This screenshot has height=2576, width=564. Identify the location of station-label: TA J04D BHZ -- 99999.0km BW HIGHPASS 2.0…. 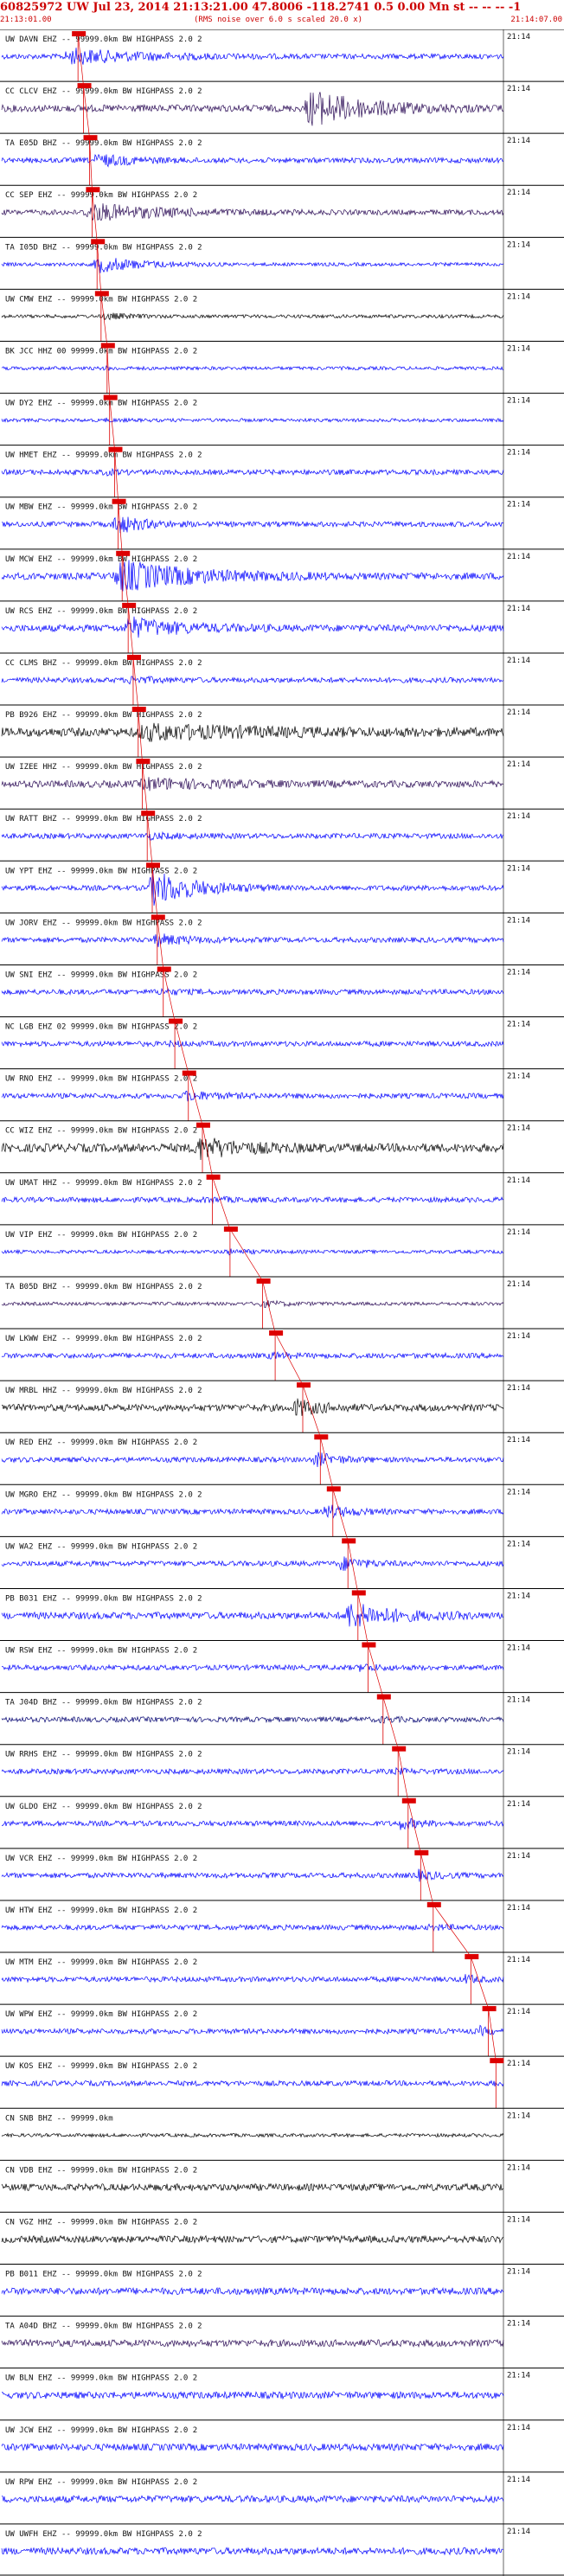
(103, 1703).